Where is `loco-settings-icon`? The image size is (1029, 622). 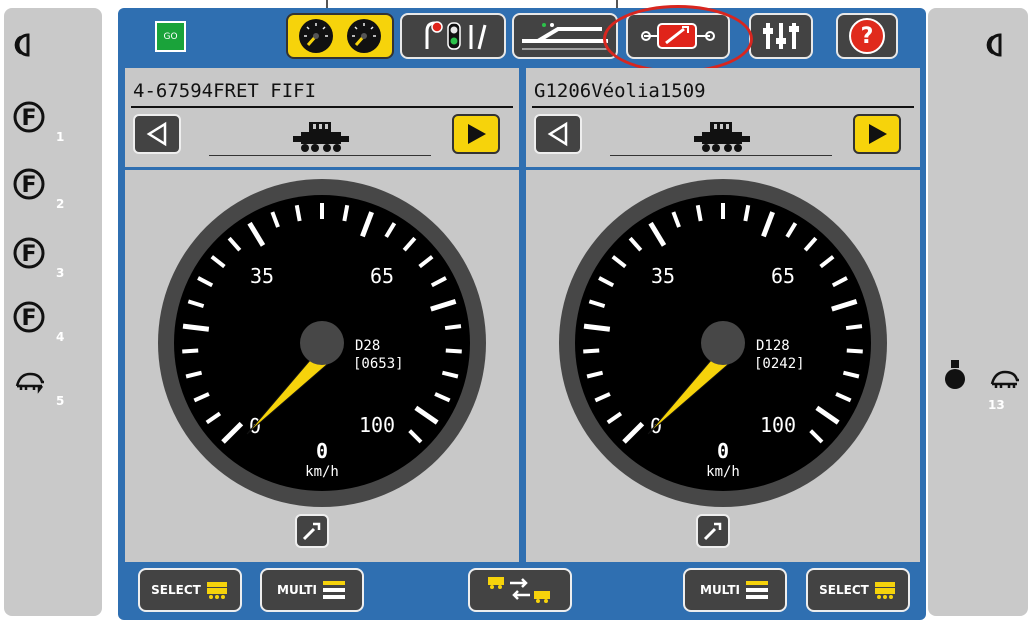 loco-settings-icon is located at coordinates (678, 36).